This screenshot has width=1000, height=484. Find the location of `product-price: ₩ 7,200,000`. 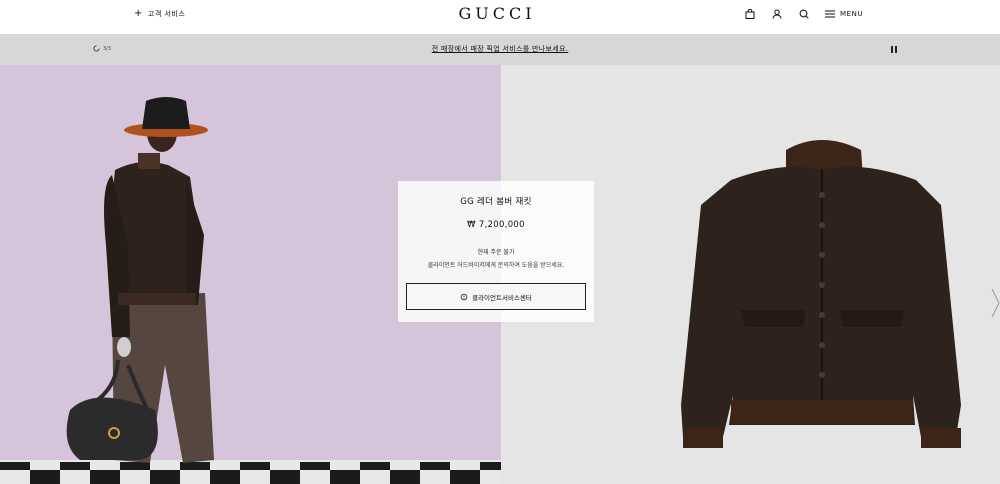

product-price: ₩ 7,200,000 is located at coordinates (496, 225).